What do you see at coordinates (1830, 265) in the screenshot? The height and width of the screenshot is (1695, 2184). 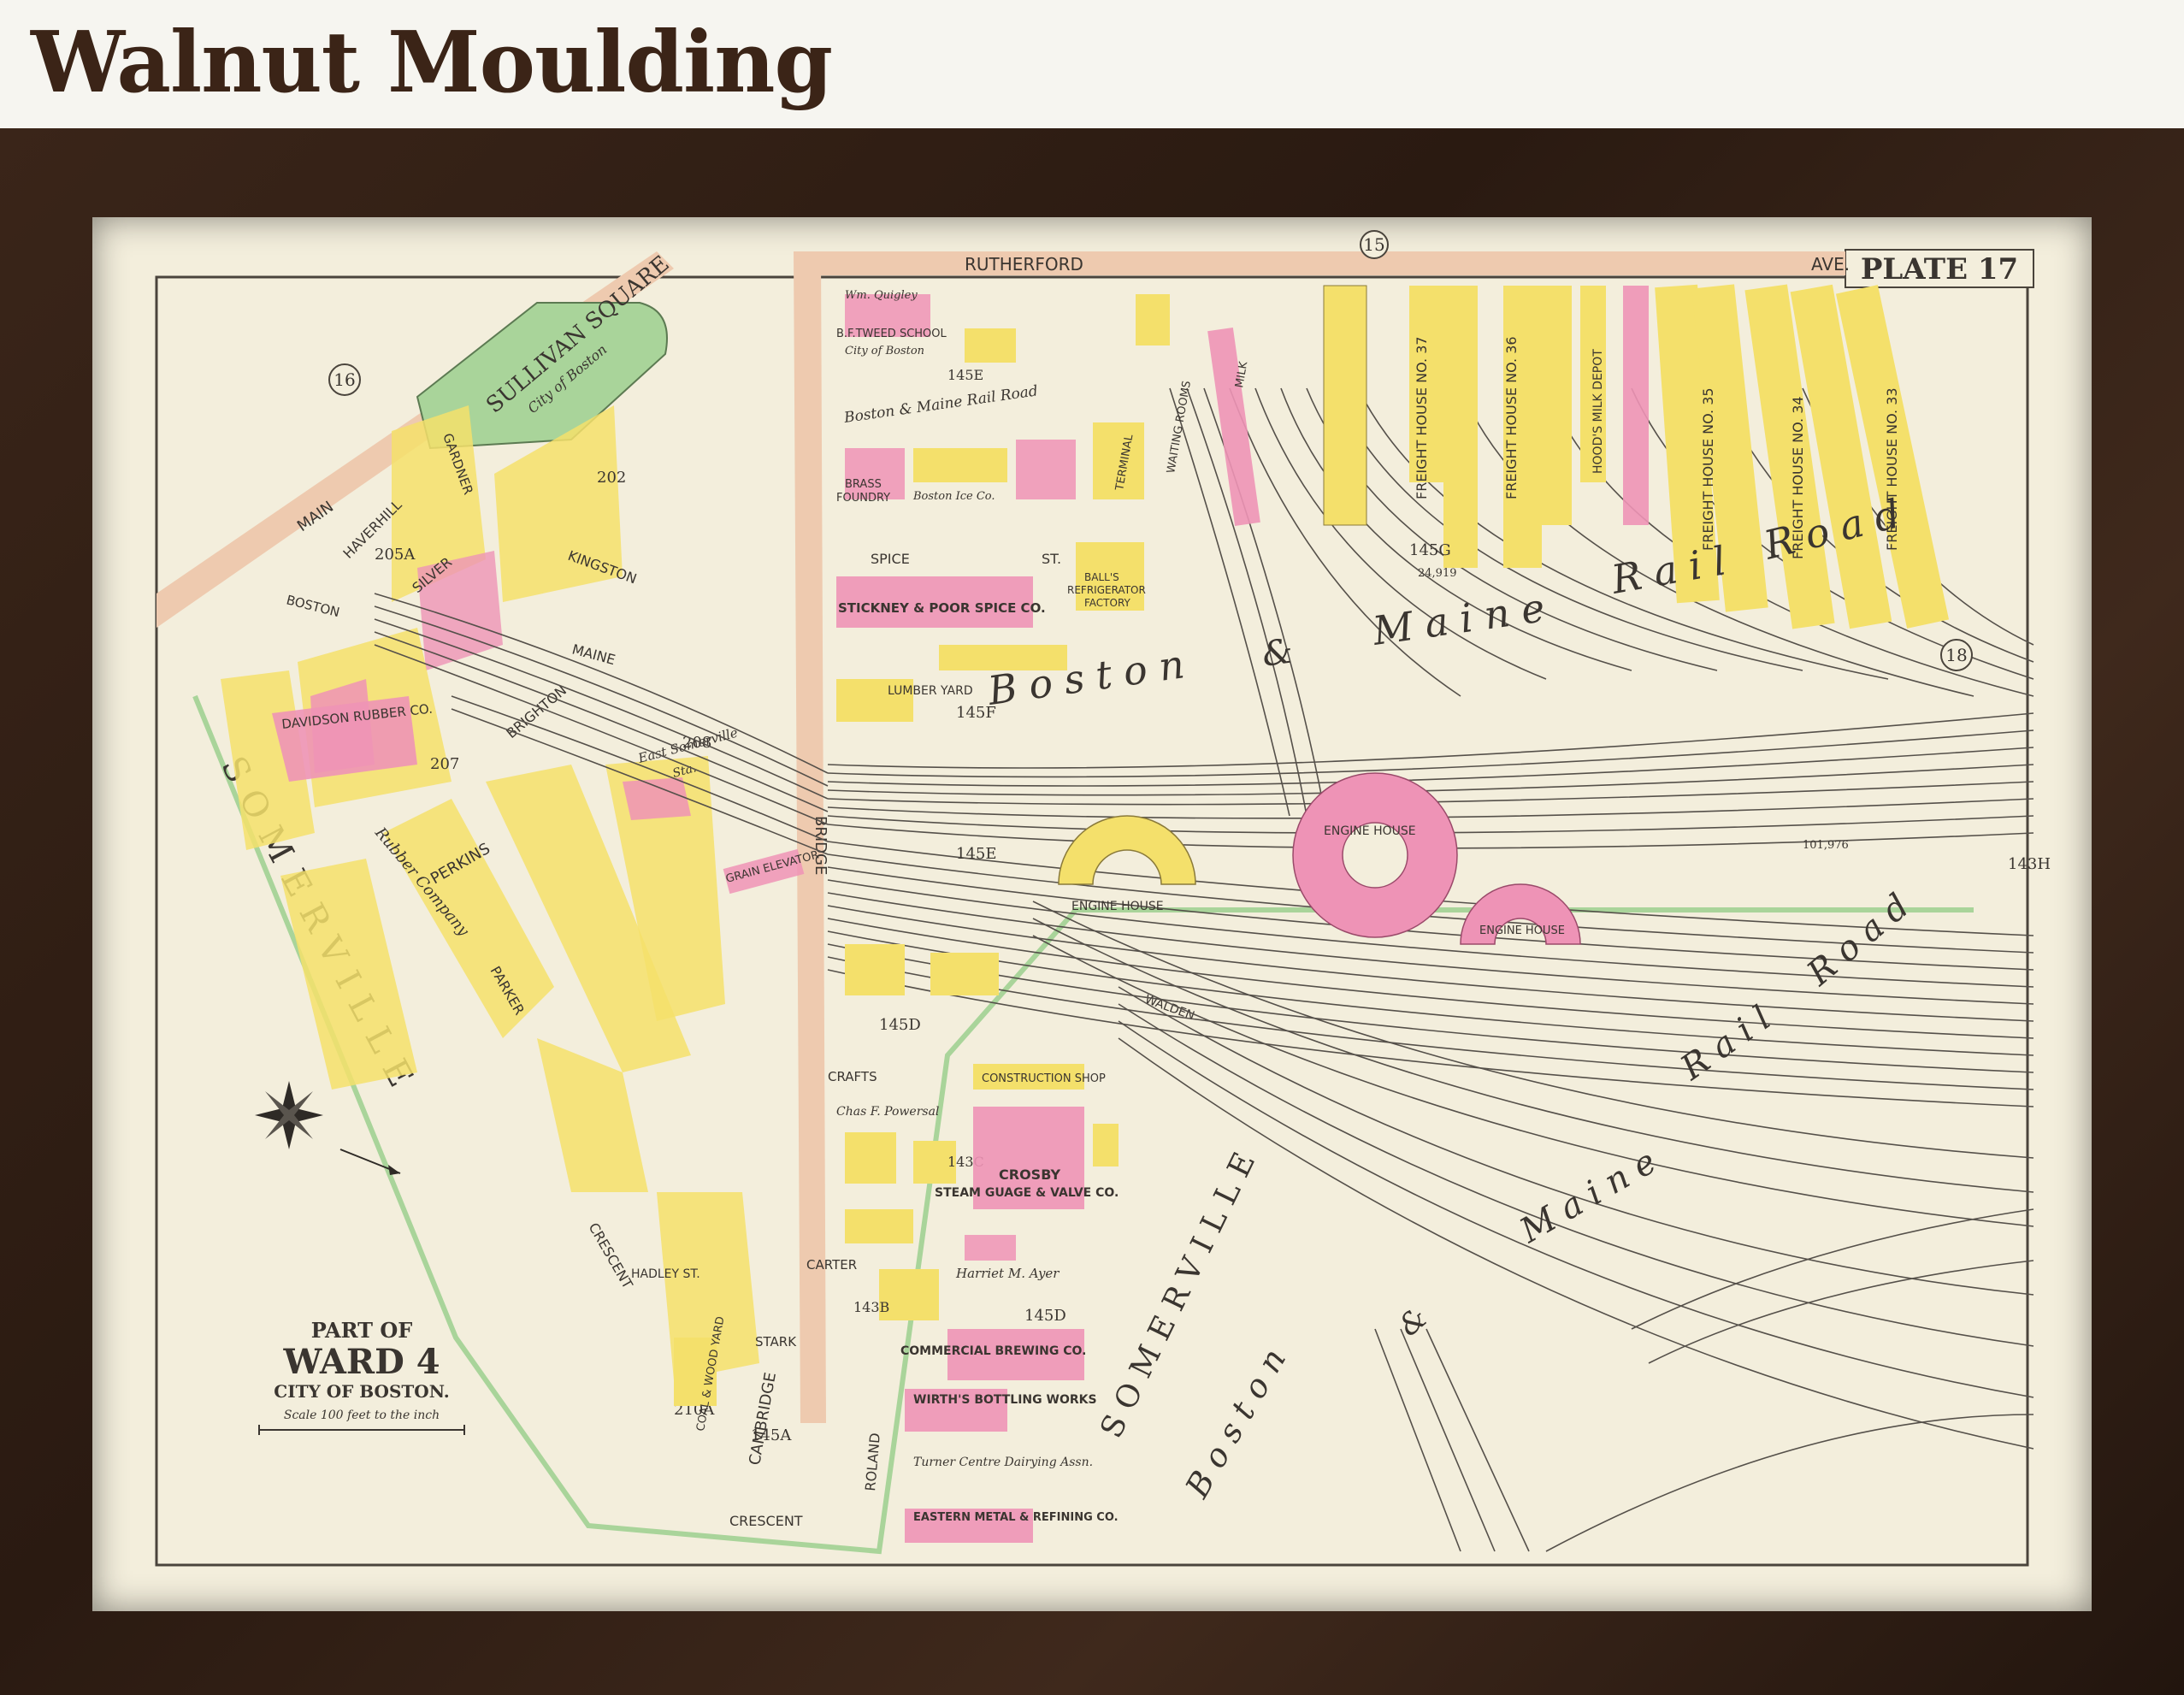 I see `ave-label: AVE.` at bounding box center [1830, 265].